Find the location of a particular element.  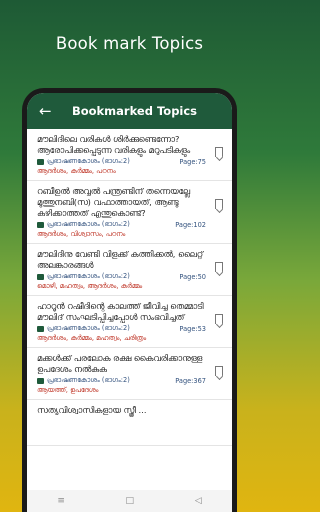

topic-meta: പ്രഭാഷണകോശം (ഭാഗം:2) Page:53 is located at coordinates (121, 328).